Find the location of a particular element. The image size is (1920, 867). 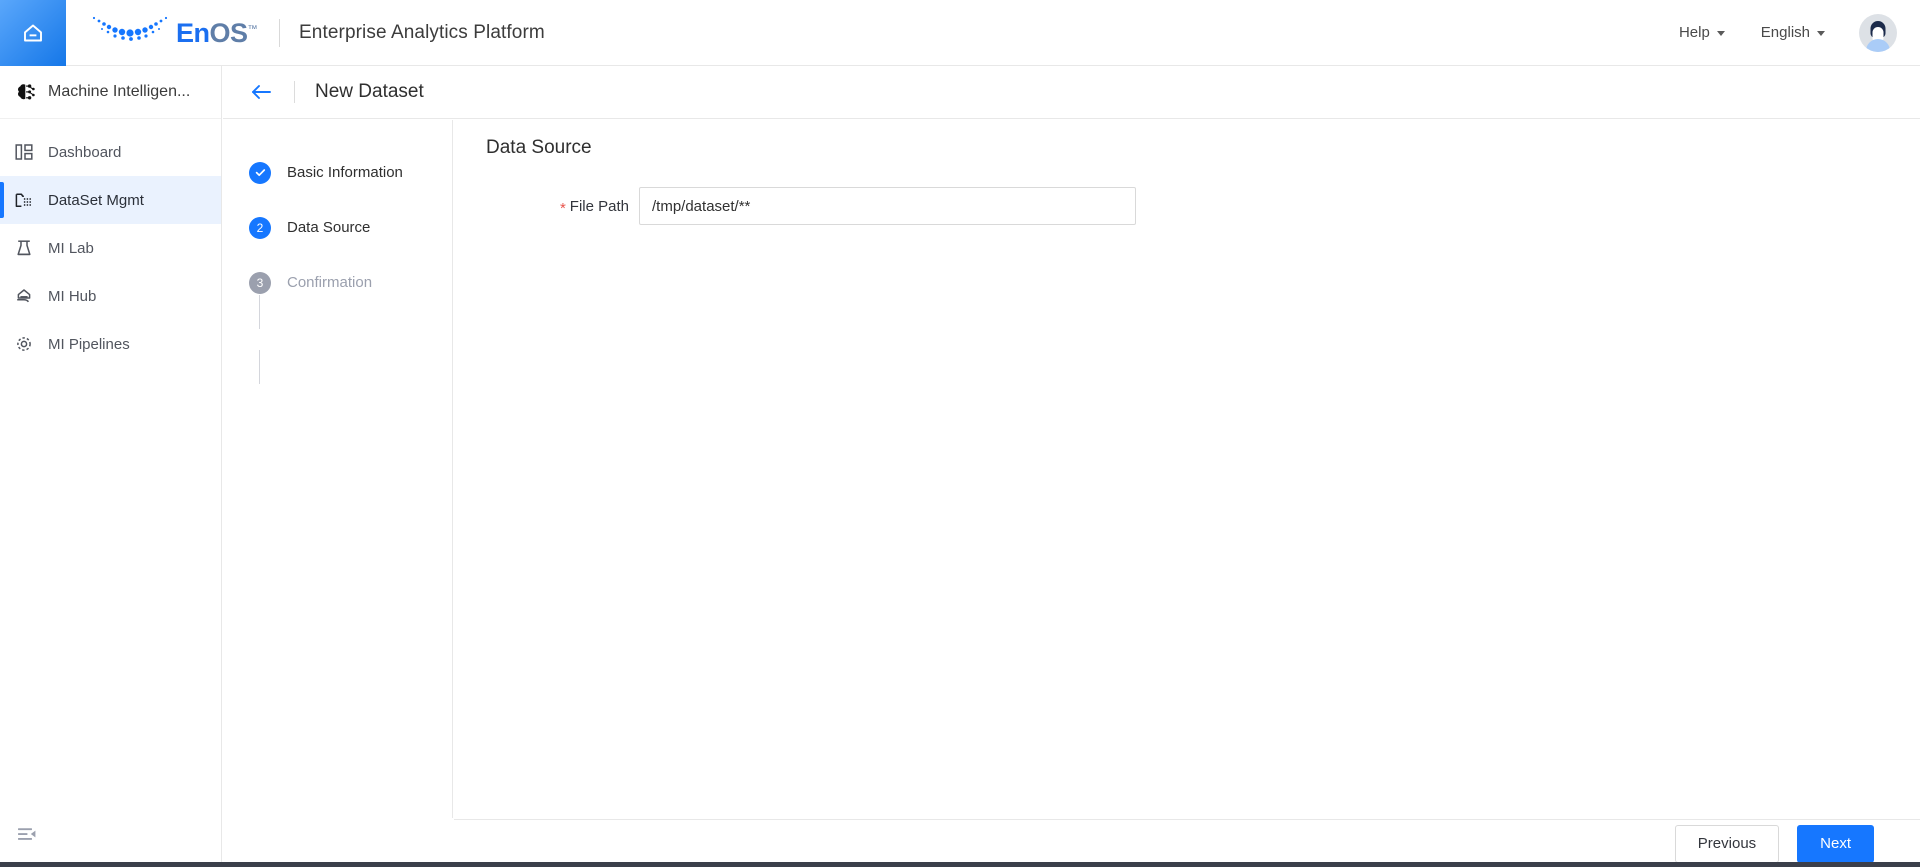

folder-data-icon is located at coordinates (31, 200).